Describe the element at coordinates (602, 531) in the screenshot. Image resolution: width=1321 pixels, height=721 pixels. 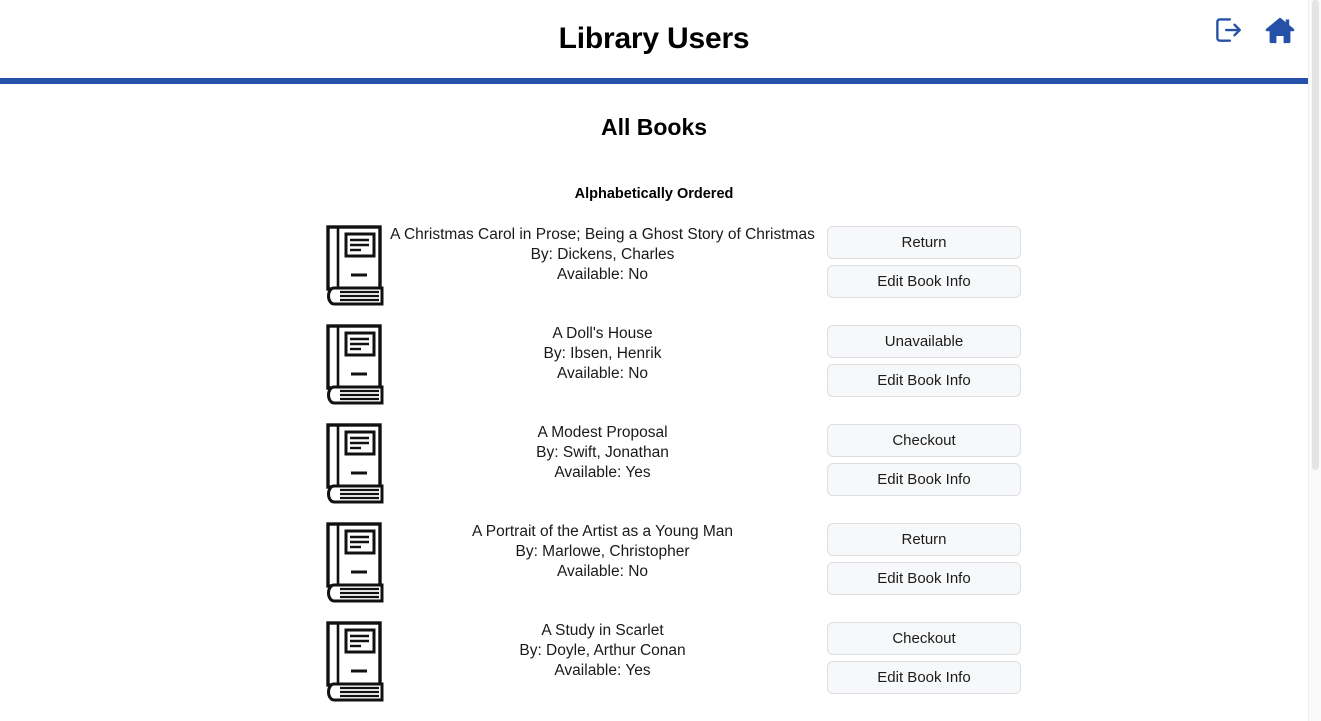
I see `book-title: A Portrait of the Artist as a Young Man` at that location.